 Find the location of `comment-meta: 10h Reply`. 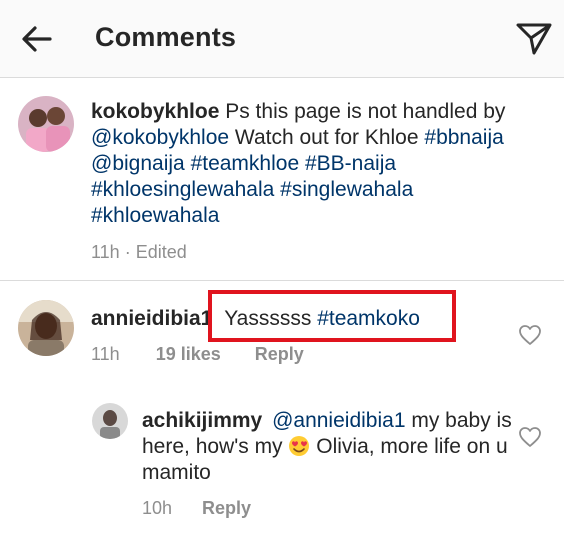

comment-meta: 10h Reply is located at coordinates (210, 508).